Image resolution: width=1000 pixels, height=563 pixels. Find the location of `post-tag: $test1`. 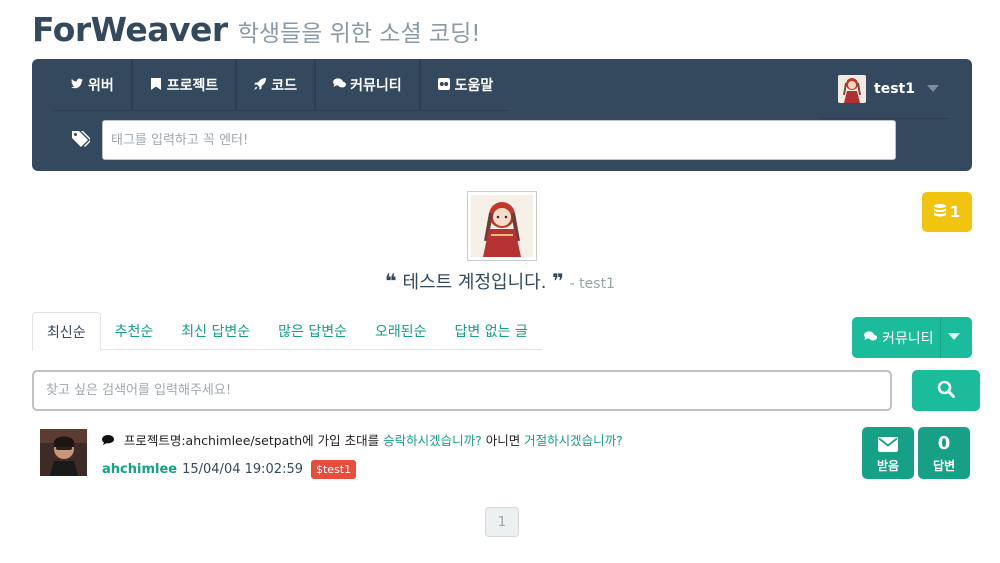

post-tag: $test1 is located at coordinates (334, 469).